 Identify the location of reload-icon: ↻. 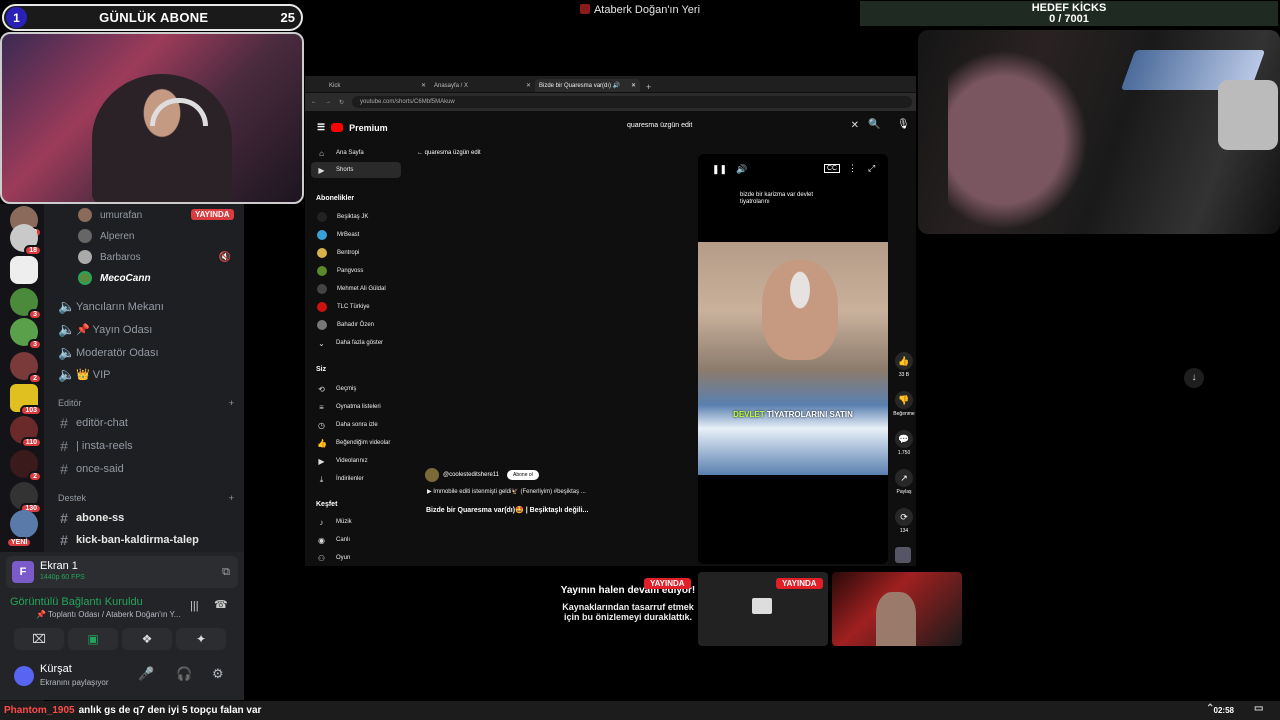
(341, 102).